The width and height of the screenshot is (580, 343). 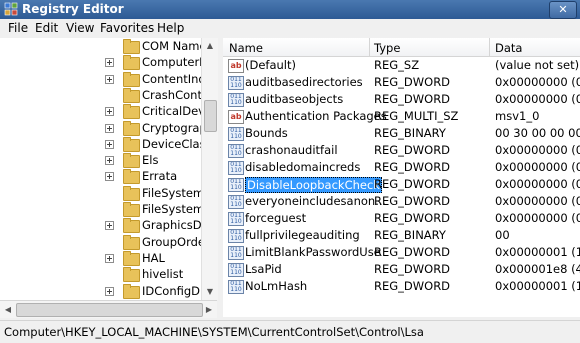 I want to click on tree-vertical-scrollbar: ▲ ▼, so click(x=209, y=169).